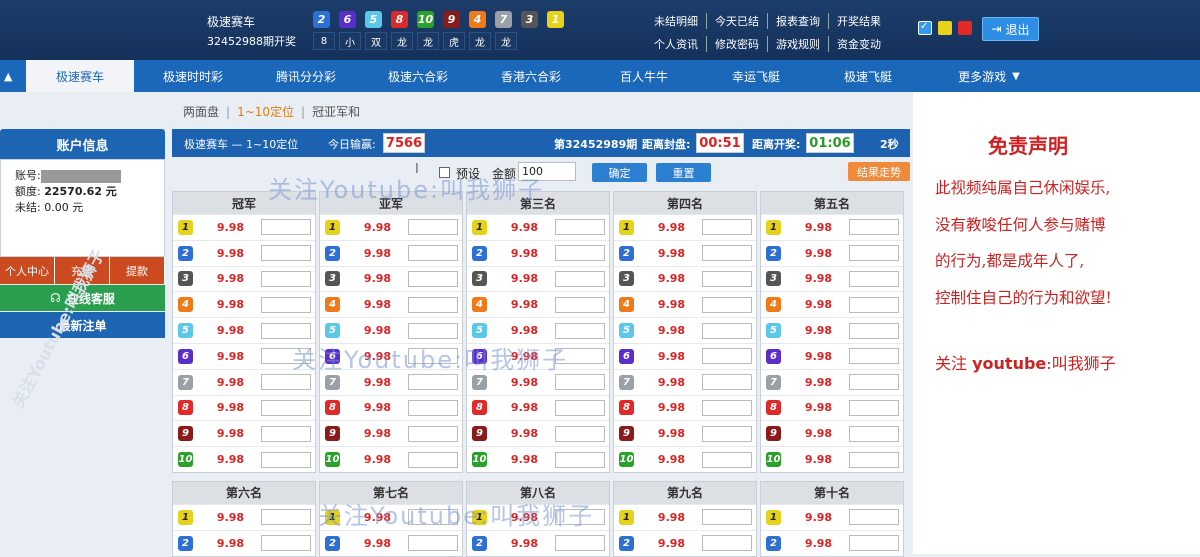 Image resolution: width=1200 pixels, height=557 pixels. What do you see at coordinates (756, 76) in the screenshot?
I see `nav-tab: 幸运飞艇` at bounding box center [756, 76].